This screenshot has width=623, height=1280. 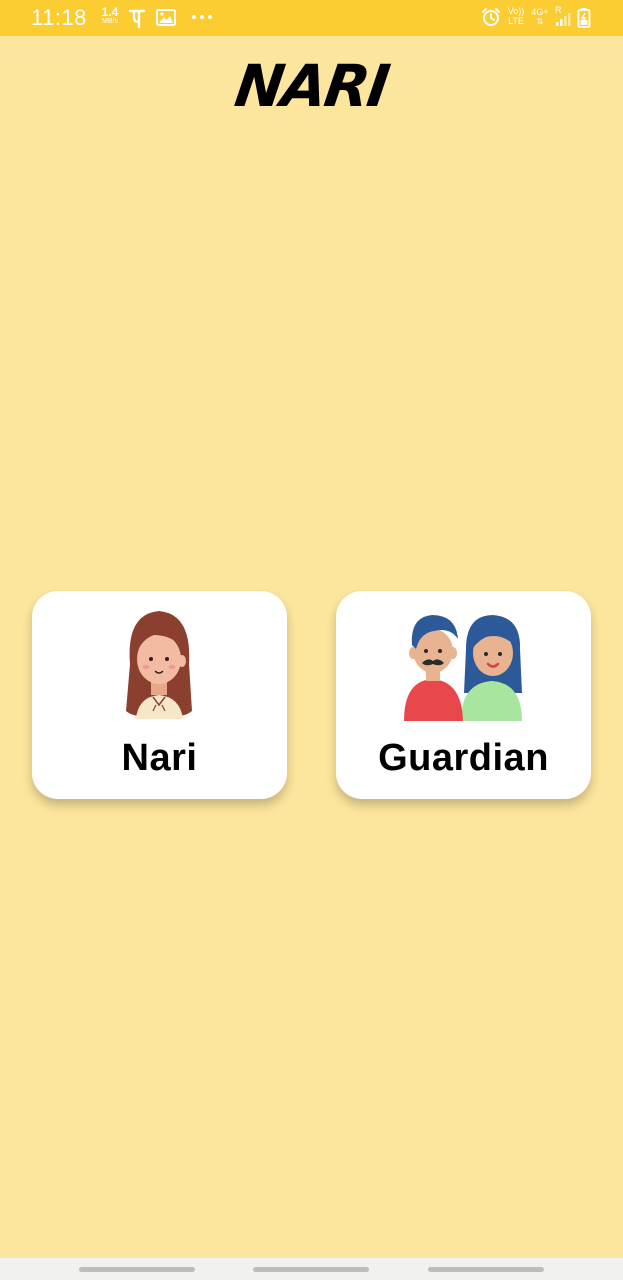 I want to click on network-type-label: 4G+, so click(x=540, y=12).